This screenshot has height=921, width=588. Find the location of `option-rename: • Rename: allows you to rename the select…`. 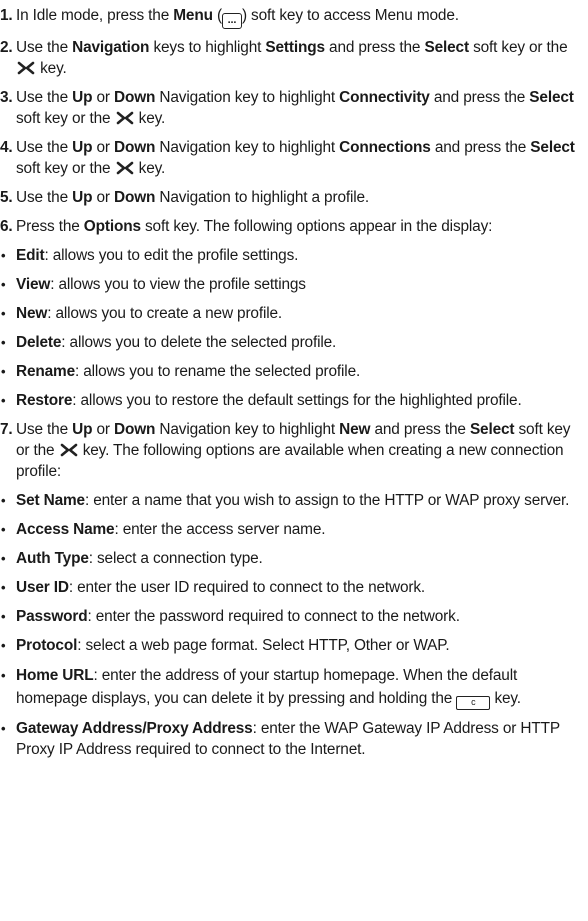

option-rename: • Rename: allows you to rename the select… is located at coordinates (181, 371).